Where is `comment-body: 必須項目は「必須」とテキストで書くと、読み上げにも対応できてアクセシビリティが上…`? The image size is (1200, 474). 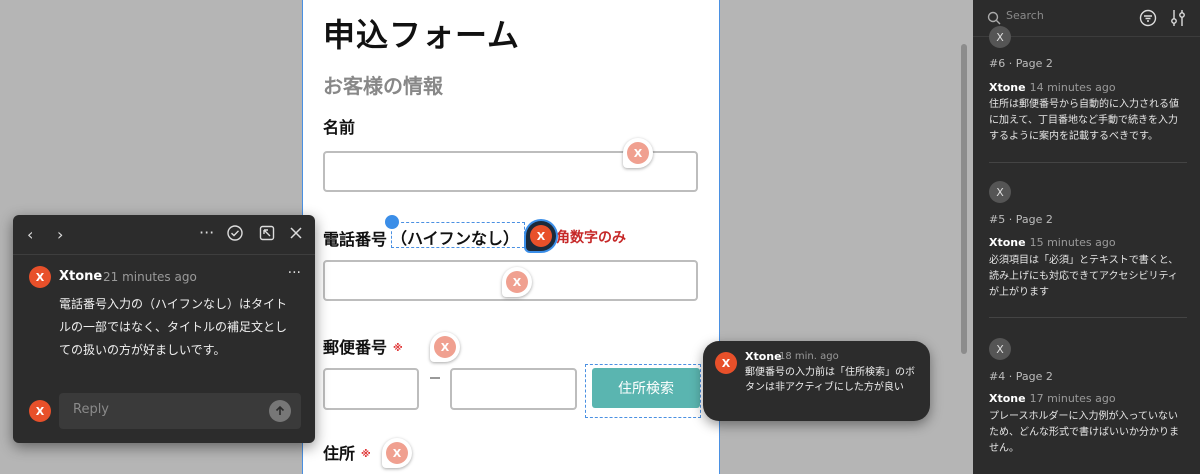
comment-body: 必須項目は「必須」とテキストで書くと、読み上げにも対応できてアクセシビリティが上… is located at coordinates (1084, 276).